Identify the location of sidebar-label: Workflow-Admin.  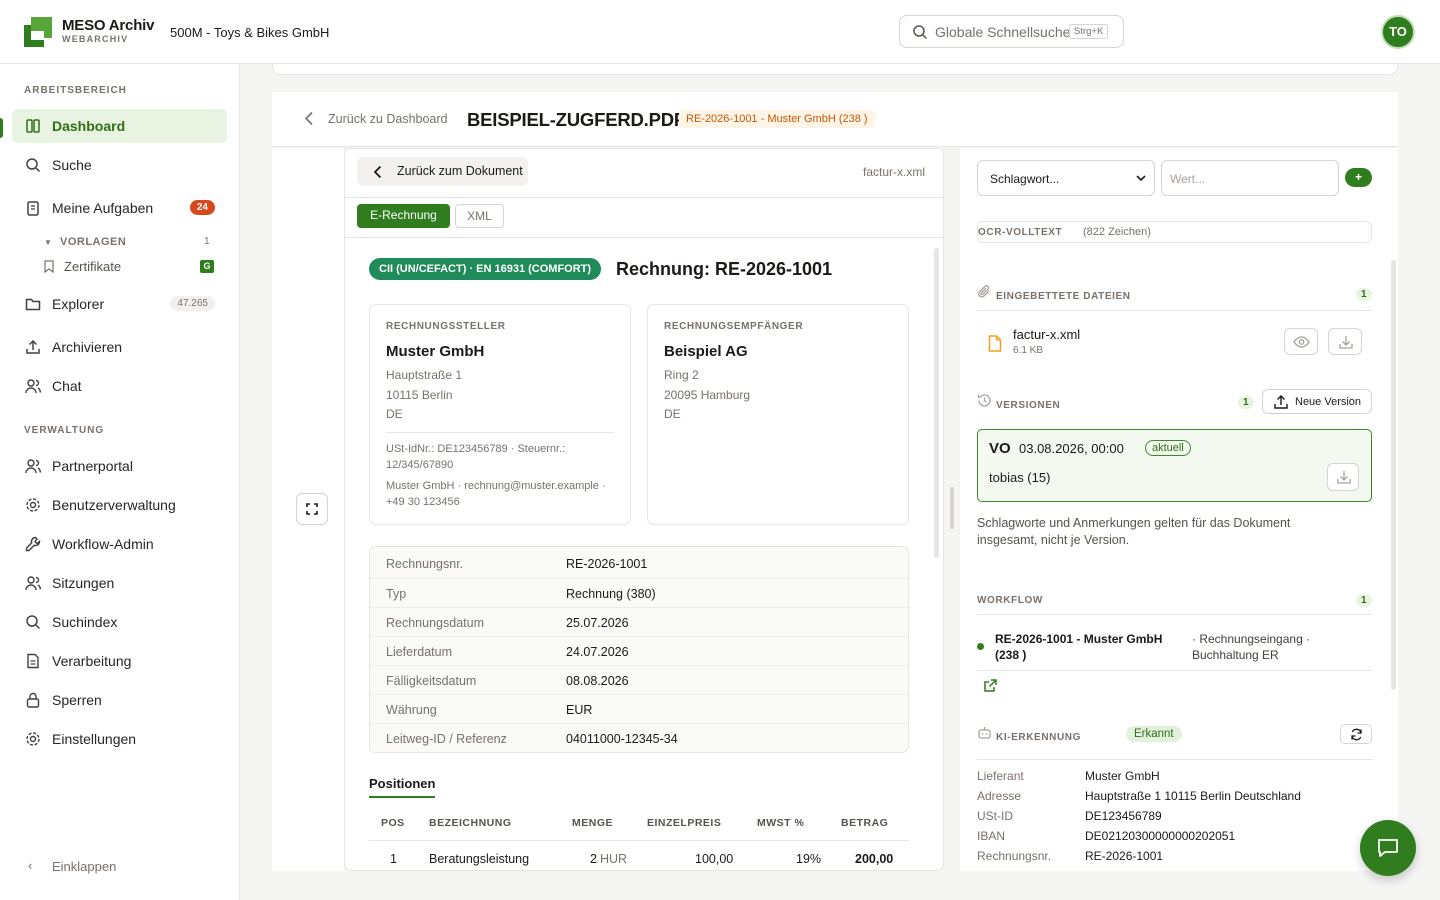
(103, 544).